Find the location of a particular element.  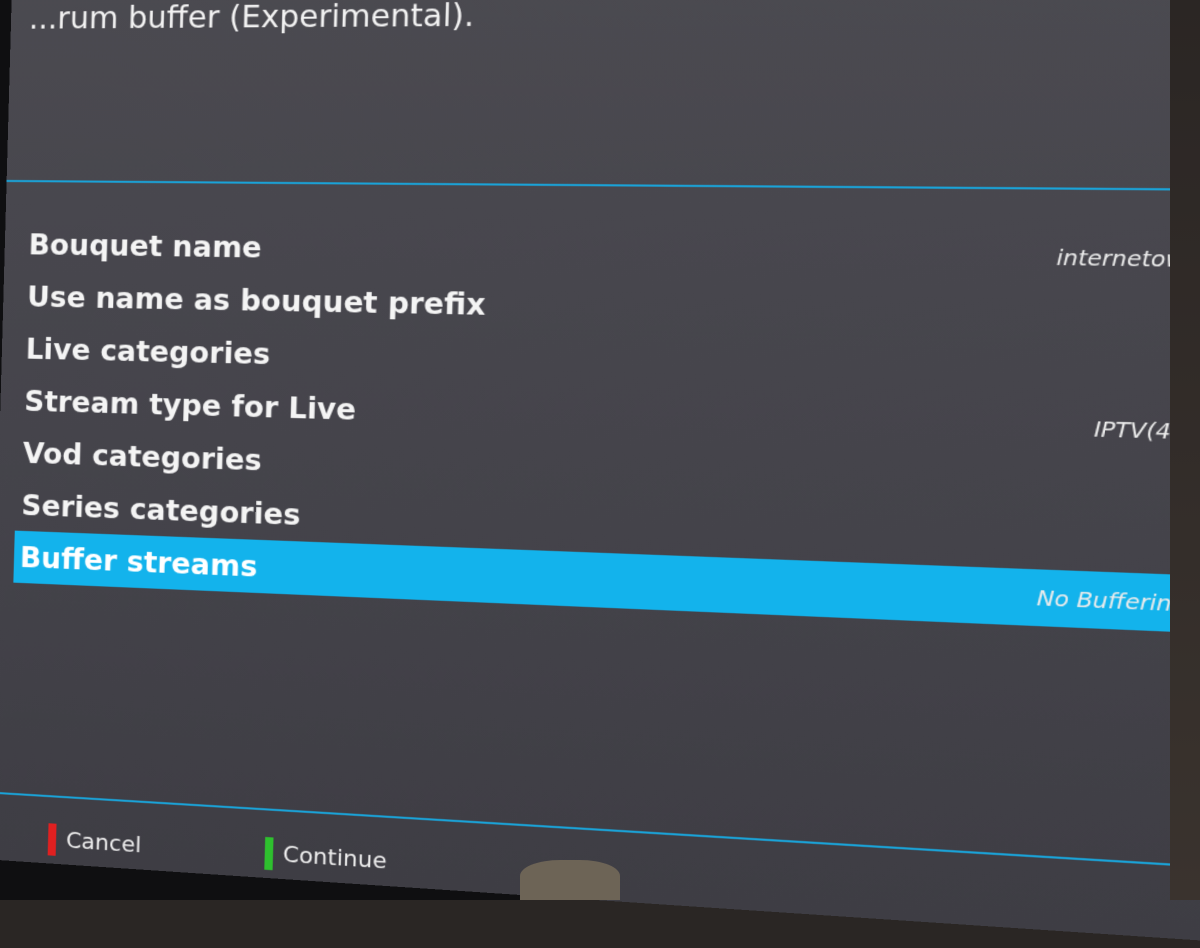

top-divider is located at coordinates (603, 186).